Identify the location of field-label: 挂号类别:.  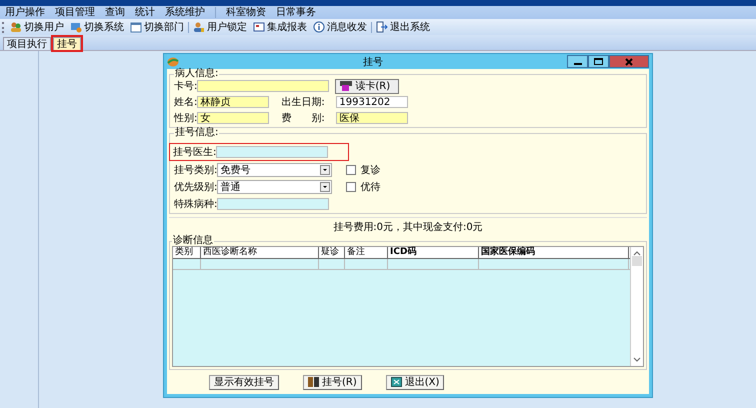
(196, 170).